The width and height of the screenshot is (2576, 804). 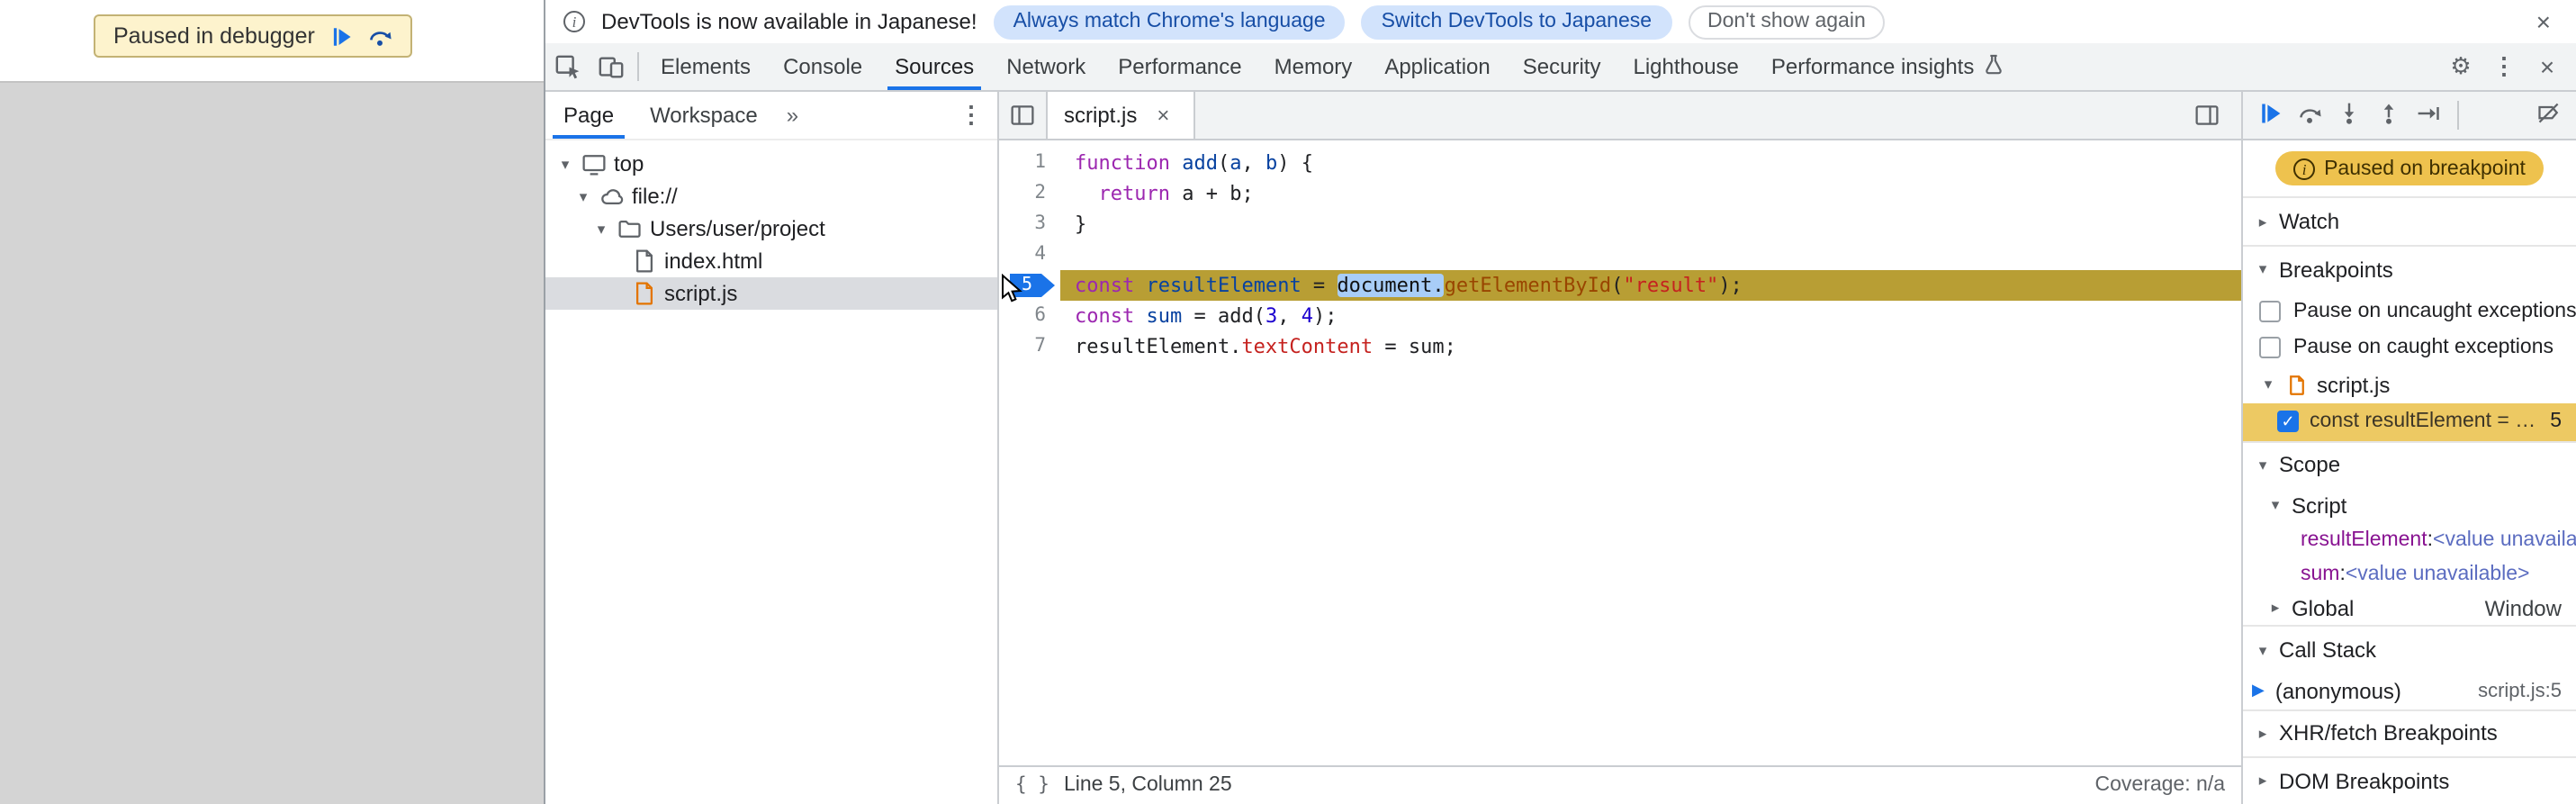 I want to click on switch-to-japanese-button: Switch DevTools to Japanese, so click(x=1516, y=22).